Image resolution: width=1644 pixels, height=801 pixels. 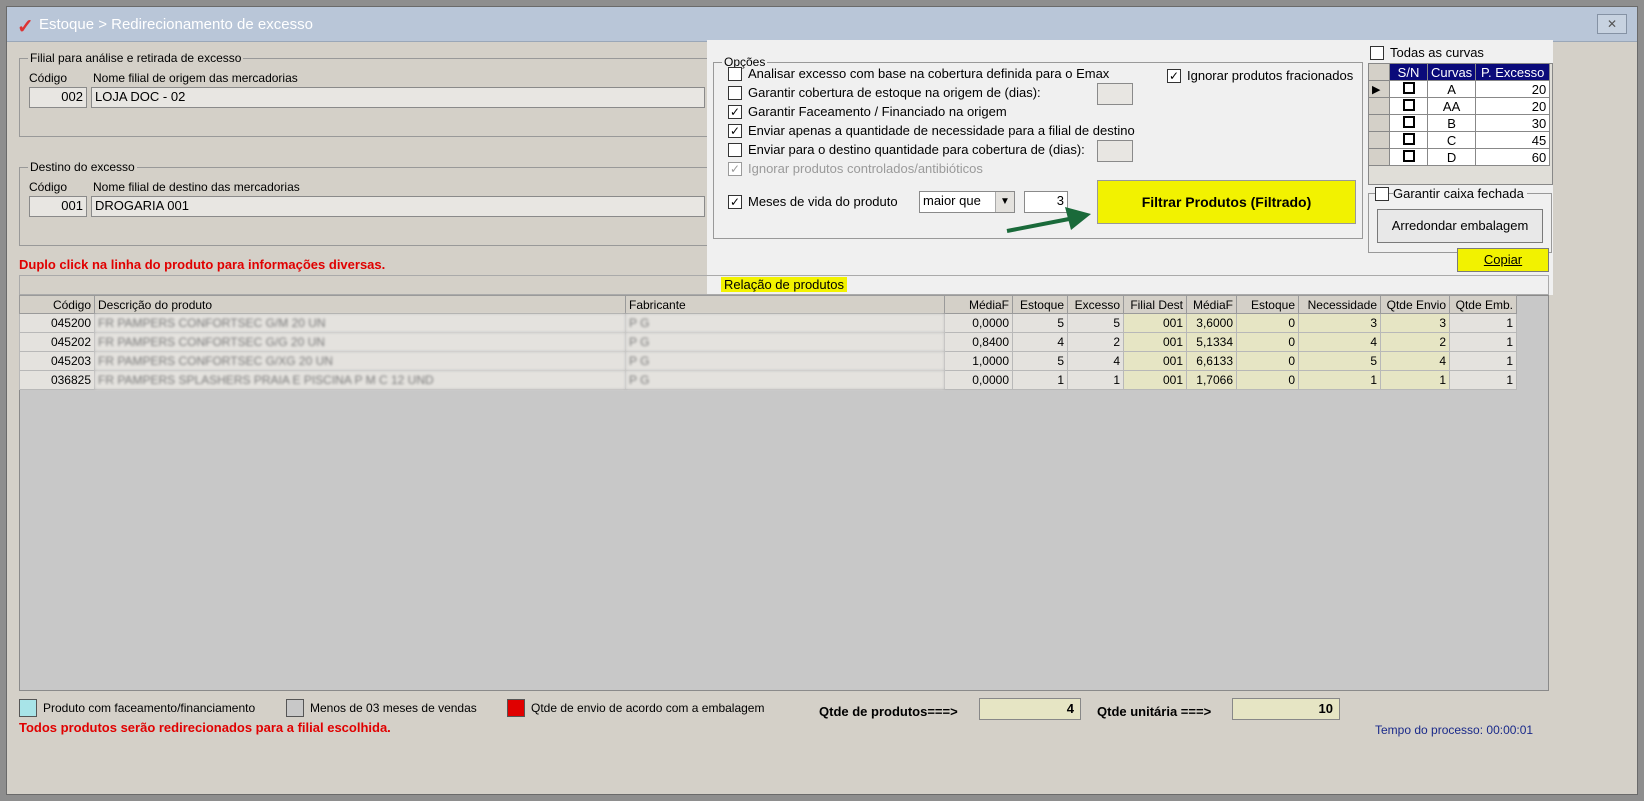 What do you see at coordinates (1040, 342) in the screenshot?
I see `cell-stock-origin: 4` at bounding box center [1040, 342].